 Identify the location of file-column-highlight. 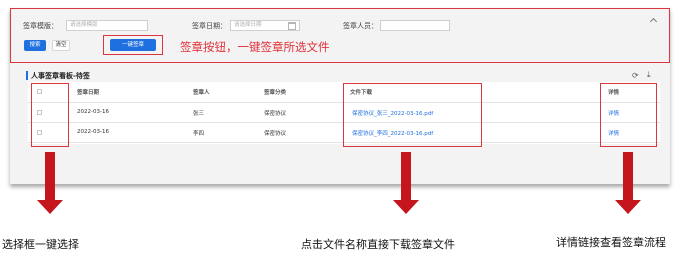
(412, 115).